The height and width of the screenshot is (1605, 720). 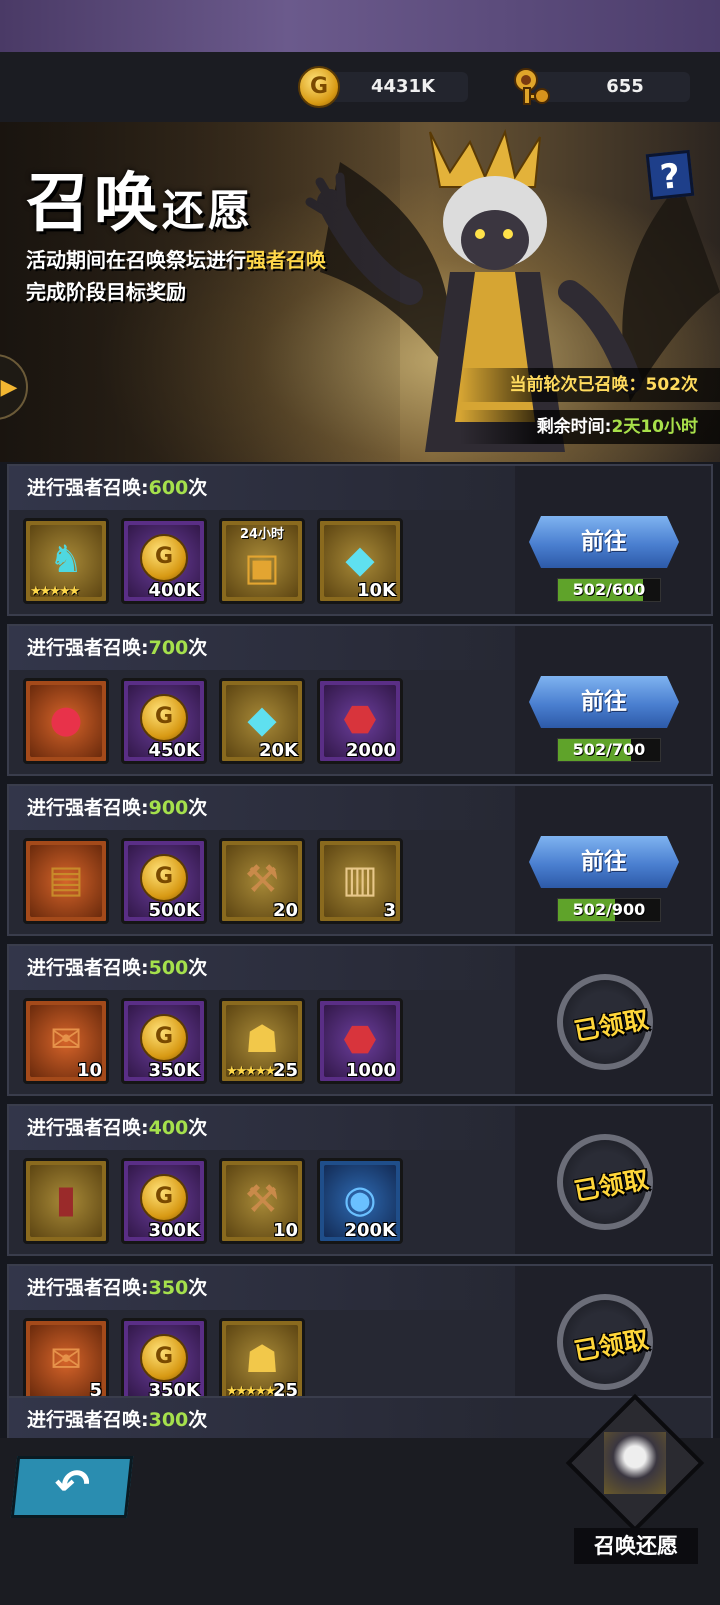 What do you see at coordinates (590, 385) in the screenshot?
I see `round-summon-count: 当前轮次已召唤：502次` at bounding box center [590, 385].